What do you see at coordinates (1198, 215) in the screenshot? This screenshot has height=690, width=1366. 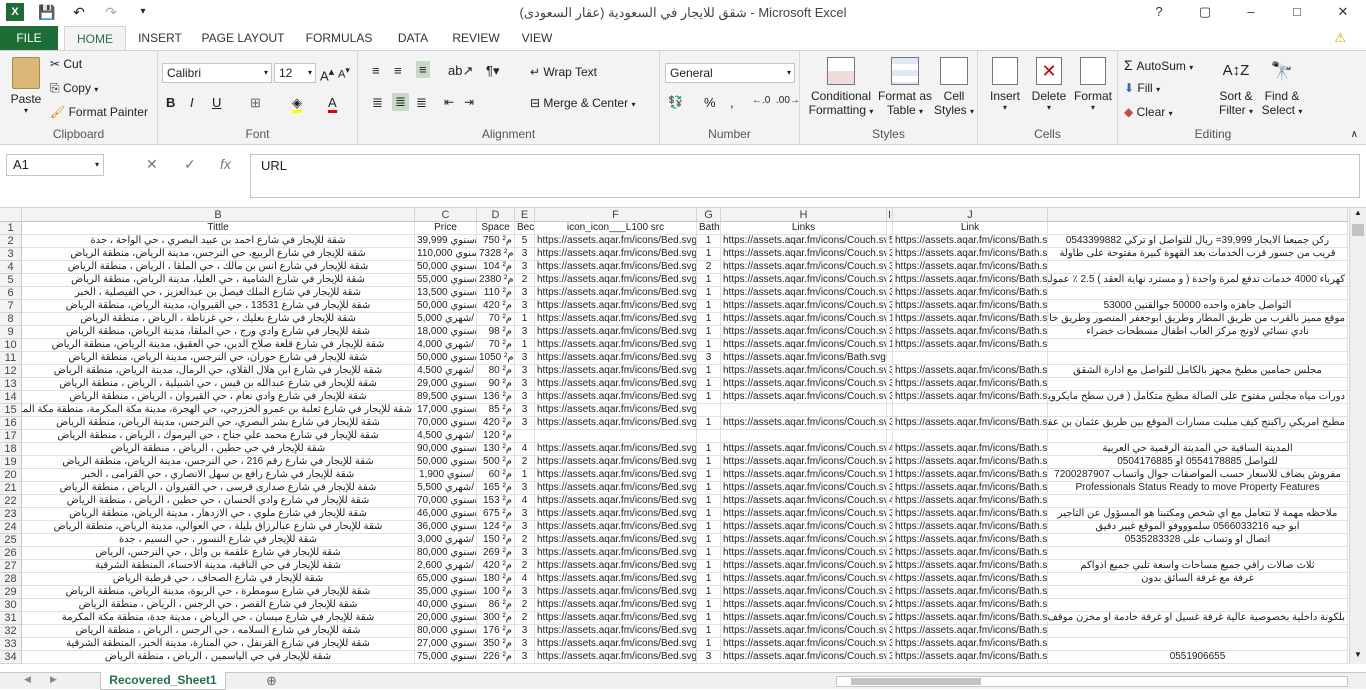 I see `column-header` at bounding box center [1198, 215].